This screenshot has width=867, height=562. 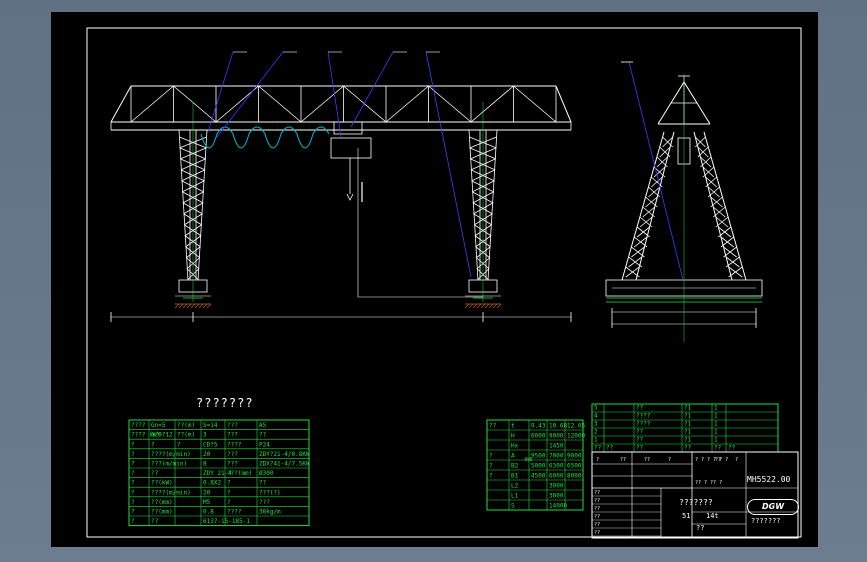 I want to click on table-cell-text: 6?9?12, so click(x=162, y=435).